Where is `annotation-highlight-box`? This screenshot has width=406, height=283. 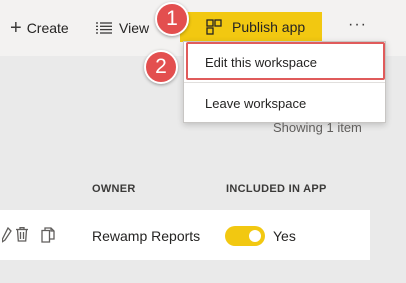
annotation-highlight-box is located at coordinates (285, 61).